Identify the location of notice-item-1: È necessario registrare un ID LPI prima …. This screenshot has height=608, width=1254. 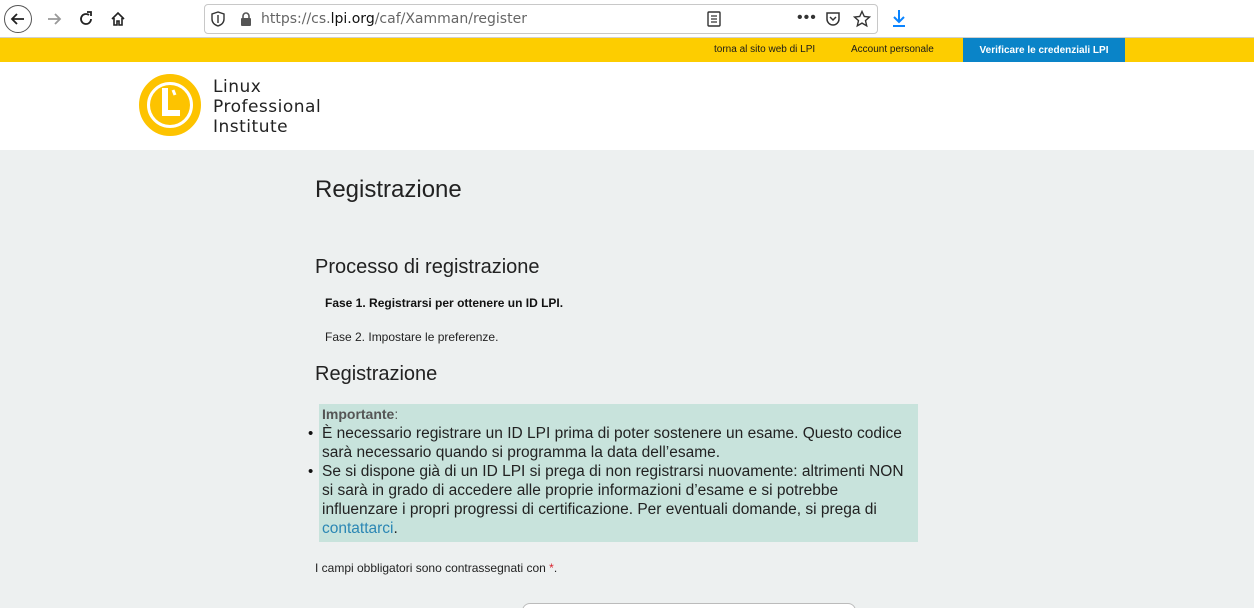
(613, 443).